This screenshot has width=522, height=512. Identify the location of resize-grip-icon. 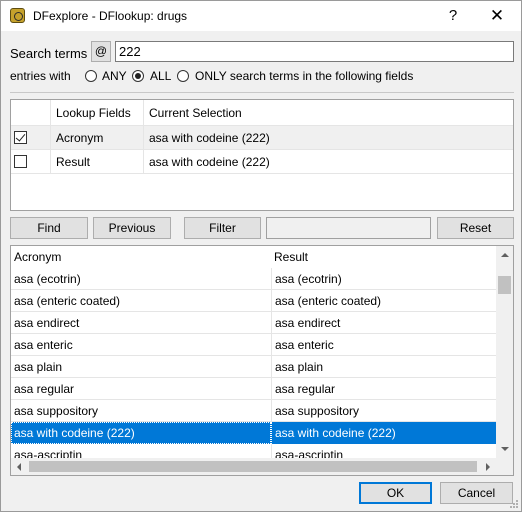
(514, 504).